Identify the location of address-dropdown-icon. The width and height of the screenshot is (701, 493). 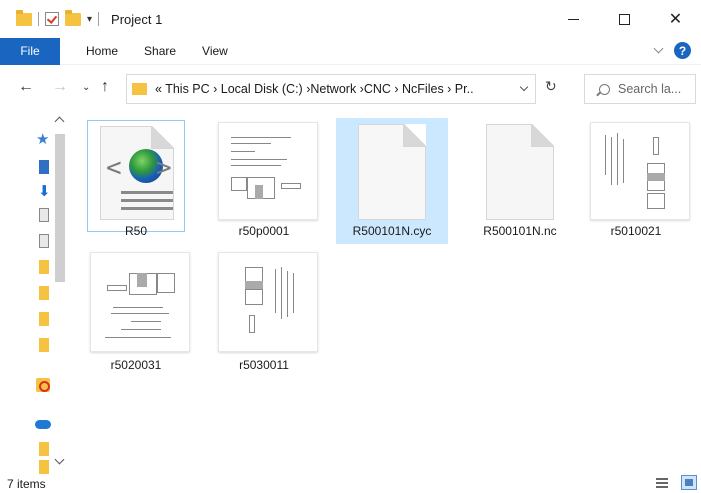
(524, 87).